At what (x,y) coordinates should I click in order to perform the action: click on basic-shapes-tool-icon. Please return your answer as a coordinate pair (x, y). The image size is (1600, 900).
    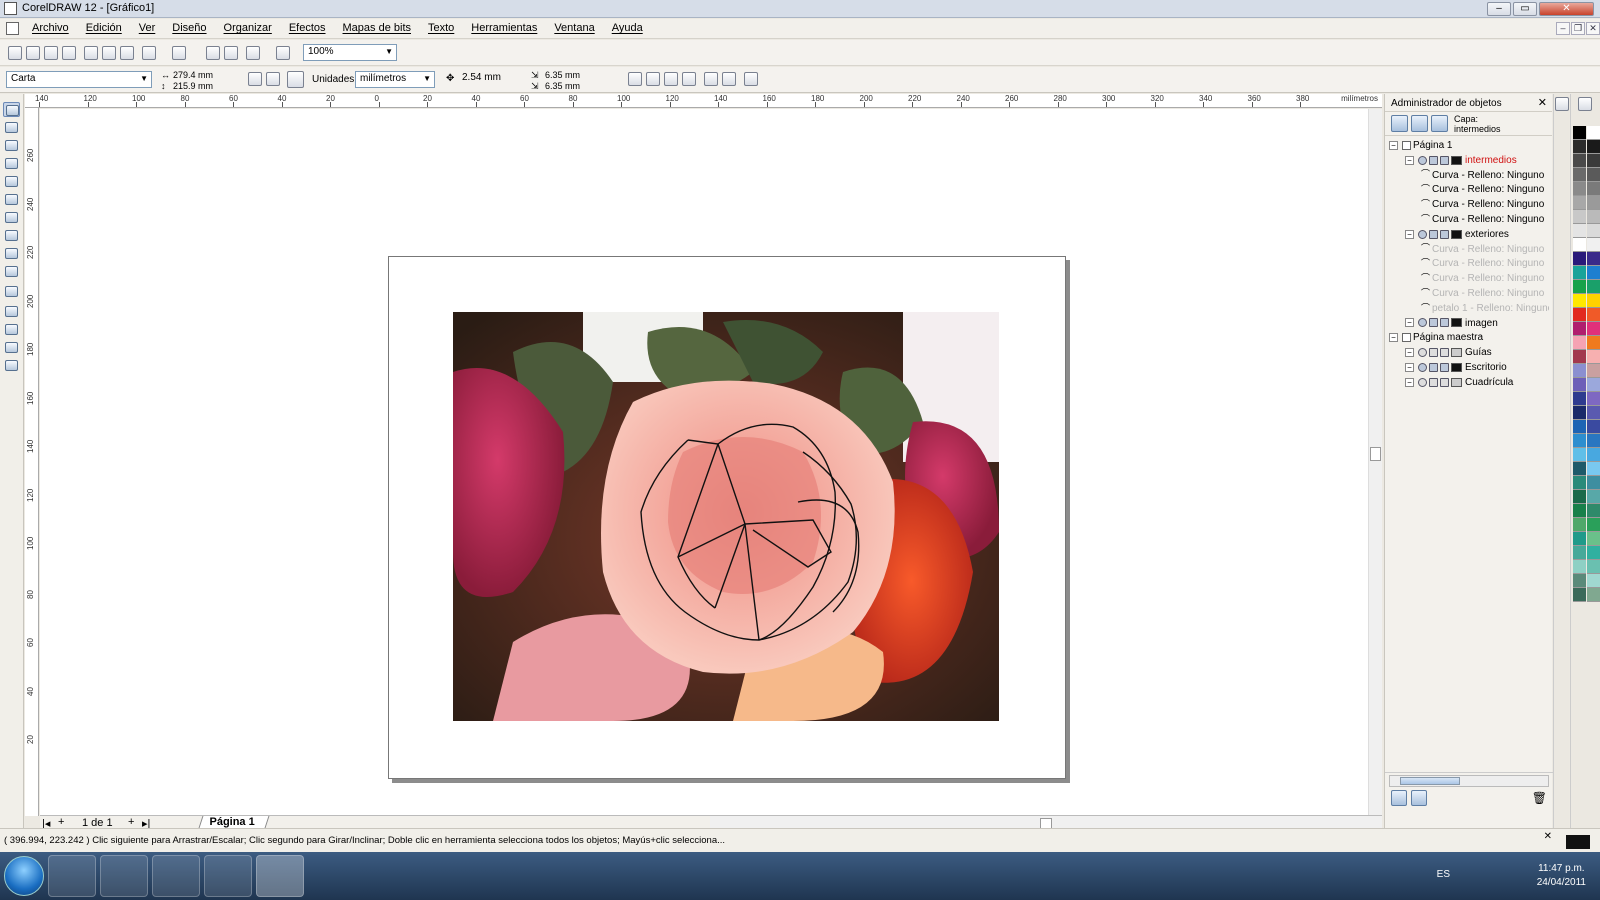
    Looking at the image, I should click on (11, 253).